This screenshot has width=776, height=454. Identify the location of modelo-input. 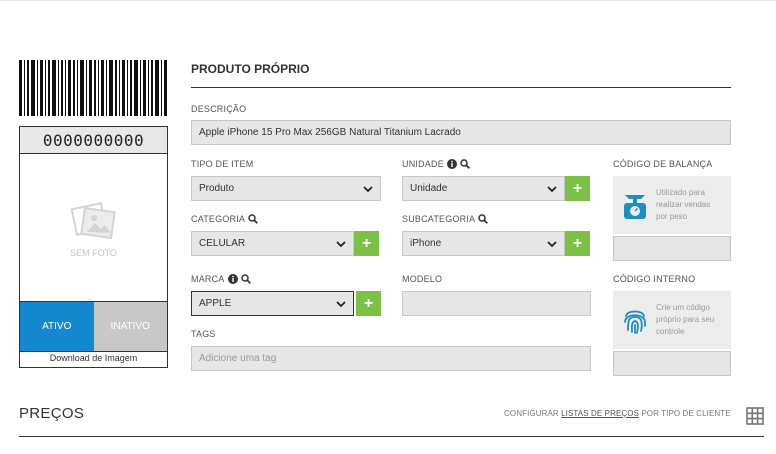
(496, 303).